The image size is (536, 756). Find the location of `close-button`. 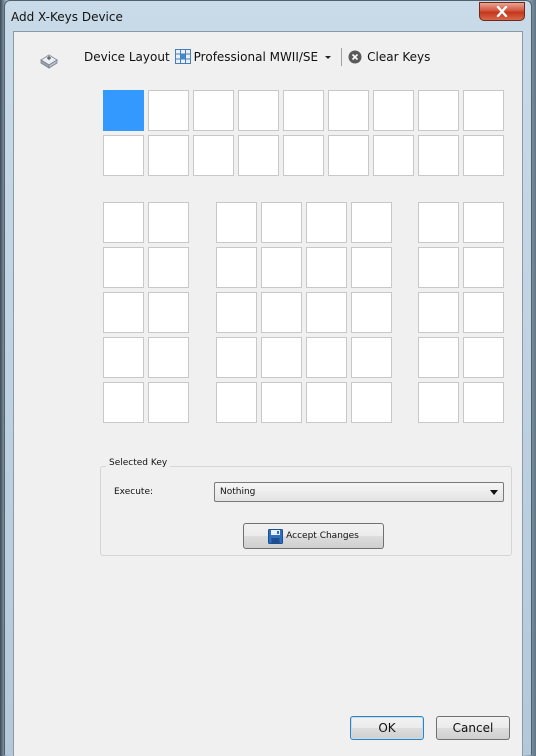

close-button is located at coordinates (502, 11).